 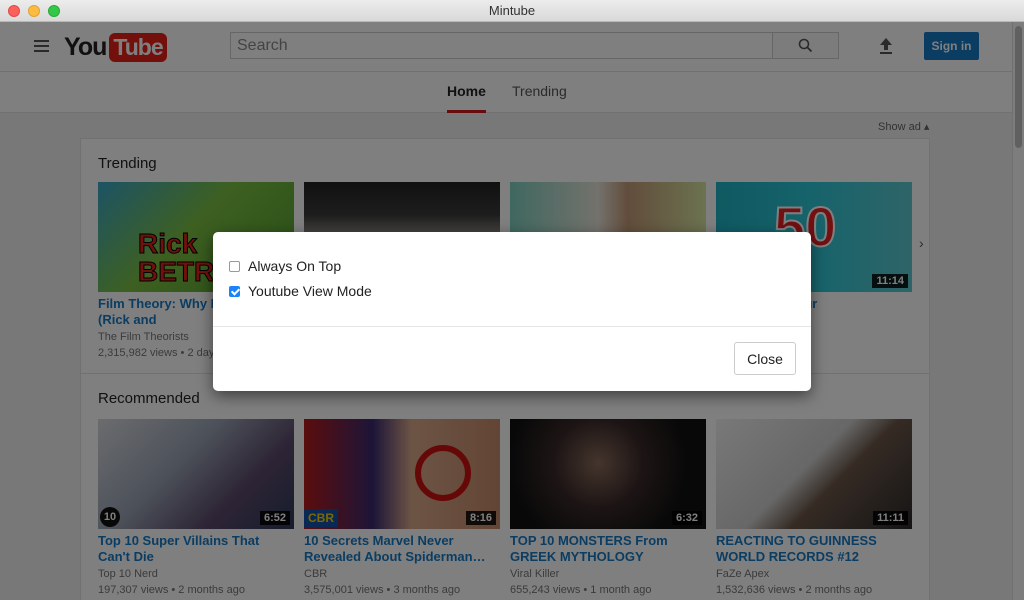 What do you see at coordinates (765, 358) in the screenshot?
I see `close-button: Close` at bounding box center [765, 358].